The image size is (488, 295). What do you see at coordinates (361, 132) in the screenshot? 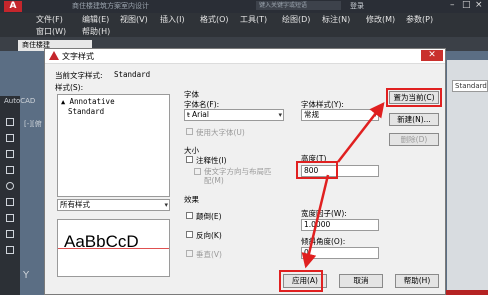
I see `arrow-to-set-current` at bounding box center [361, 132].